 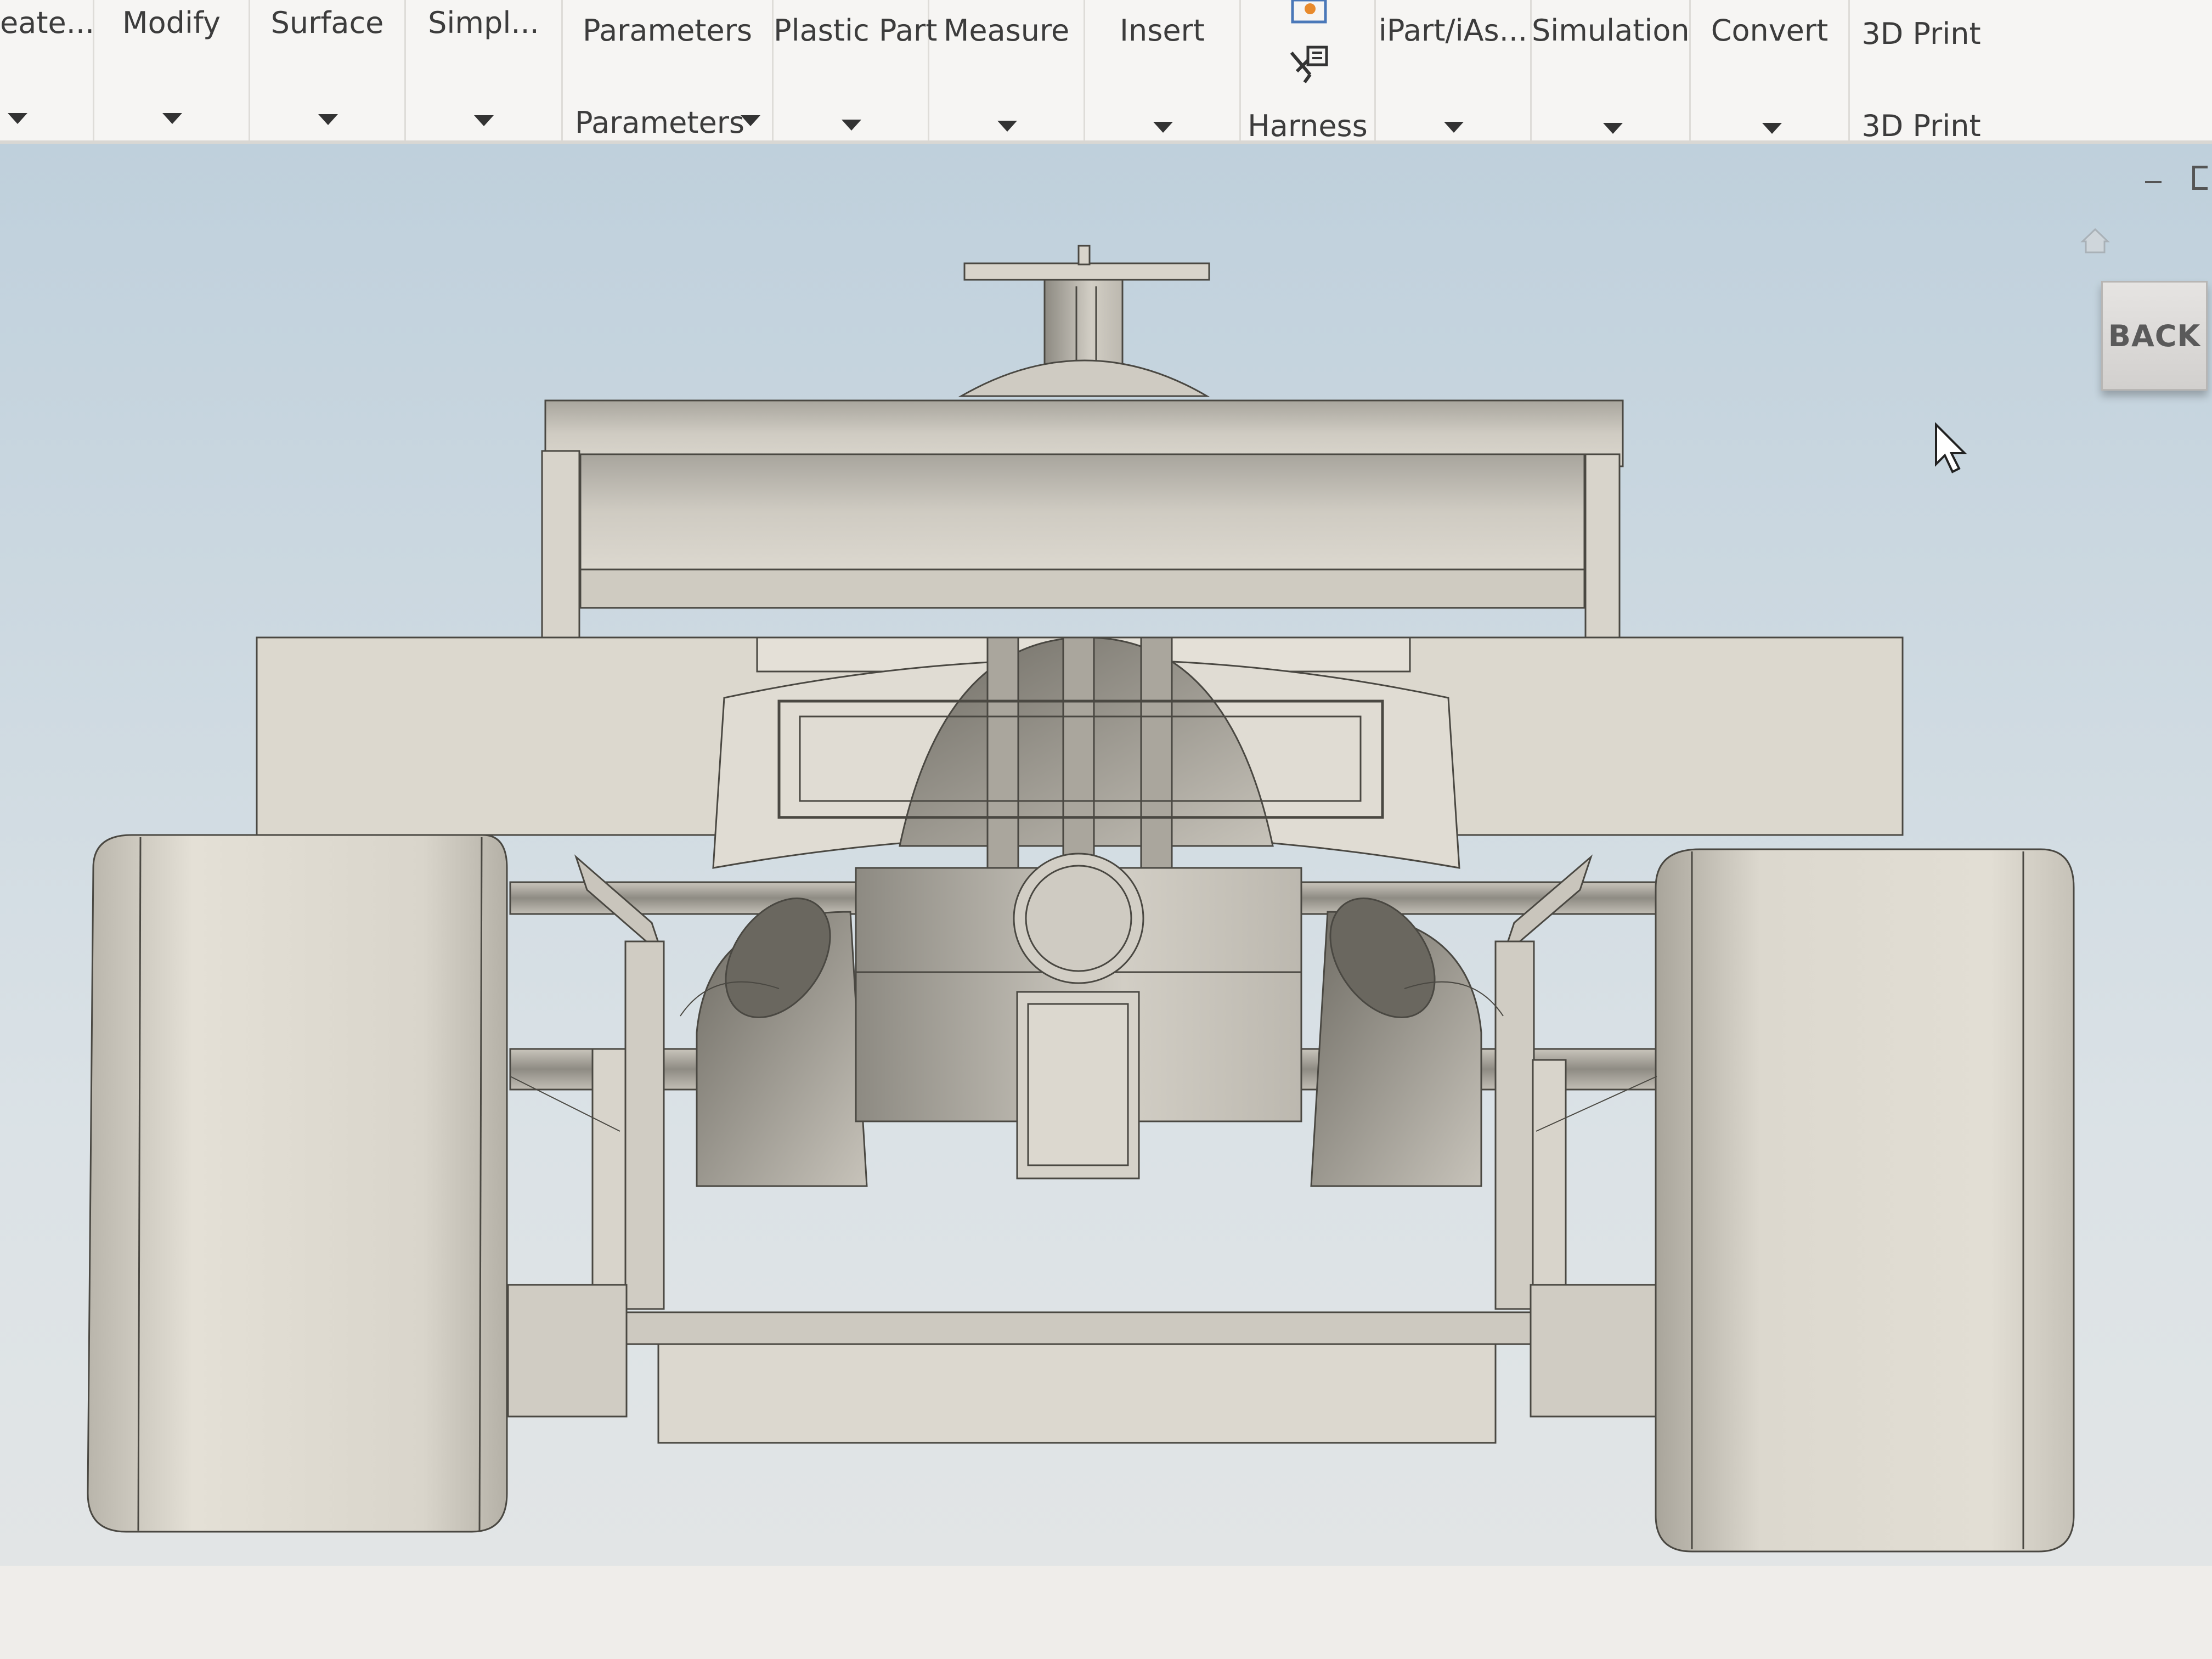 What do you see at coordinates (1086, 271) in the screenshot?
I see `roll-hoop-bar` at bounding box center [1086, 271].